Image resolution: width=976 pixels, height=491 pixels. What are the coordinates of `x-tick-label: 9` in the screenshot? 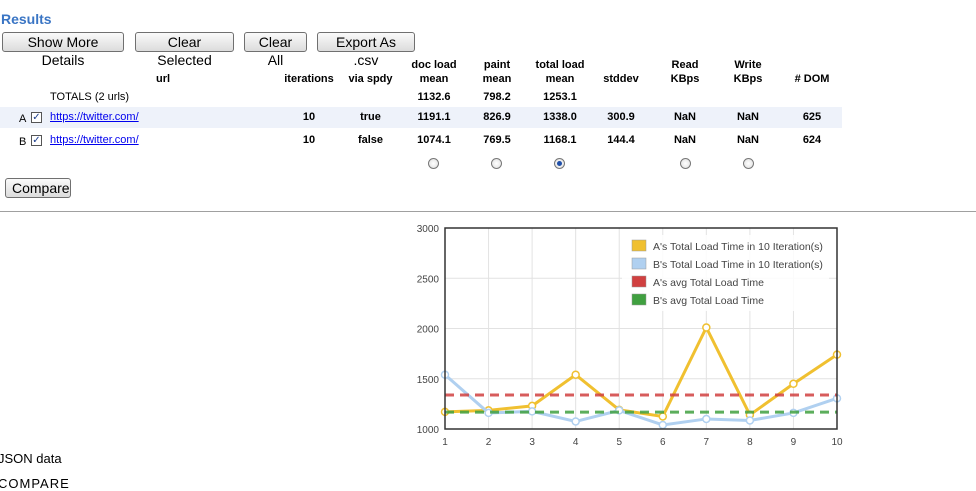 It's located at (794, 442).